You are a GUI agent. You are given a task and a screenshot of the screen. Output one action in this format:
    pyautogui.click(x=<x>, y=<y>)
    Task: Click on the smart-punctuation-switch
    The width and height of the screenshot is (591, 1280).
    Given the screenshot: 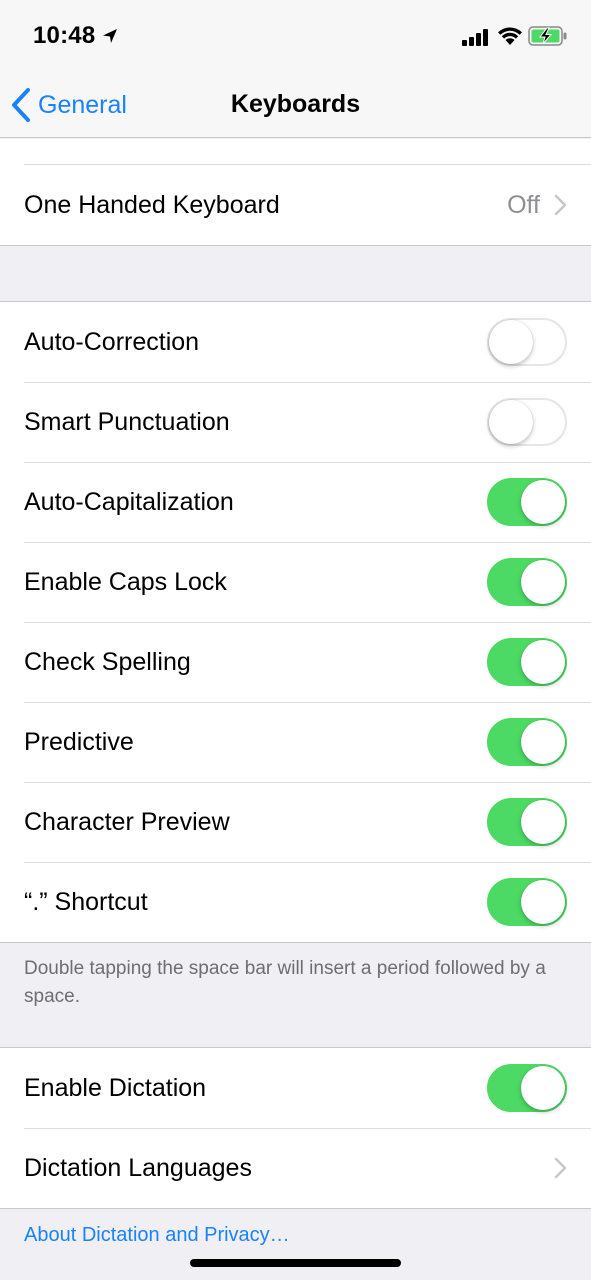 What is the action you would take?
    pyautogui.click(x=527, y=422)
    